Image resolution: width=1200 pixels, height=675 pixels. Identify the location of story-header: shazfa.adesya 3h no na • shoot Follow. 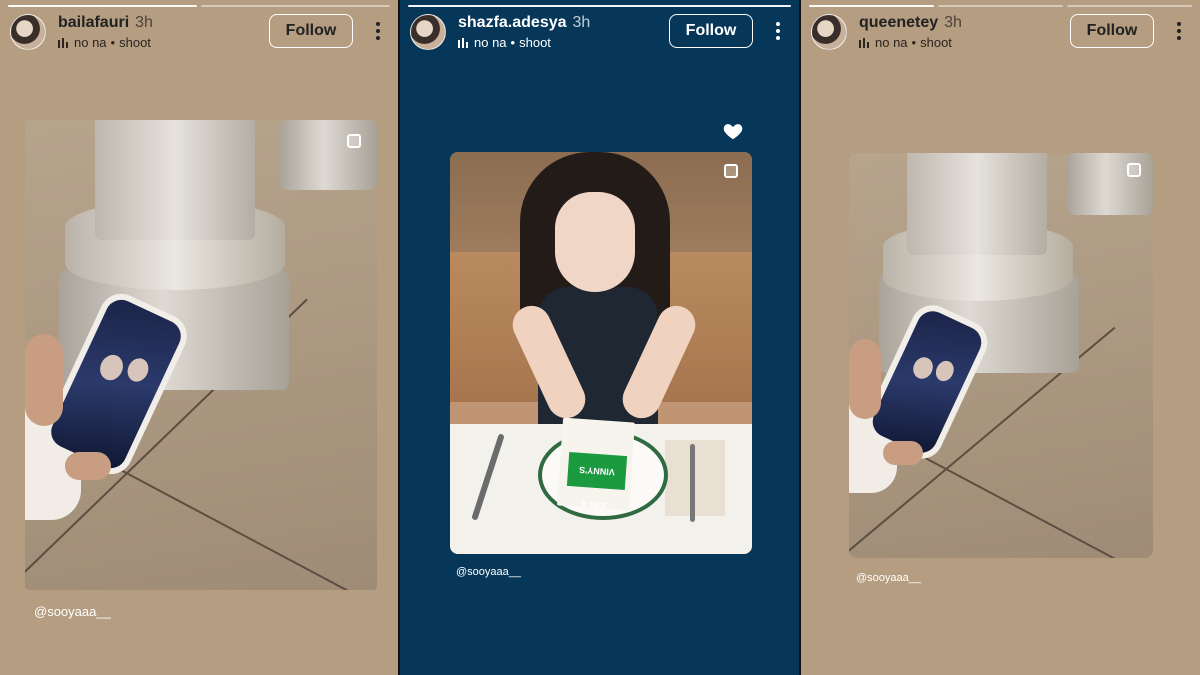
(599, 34).